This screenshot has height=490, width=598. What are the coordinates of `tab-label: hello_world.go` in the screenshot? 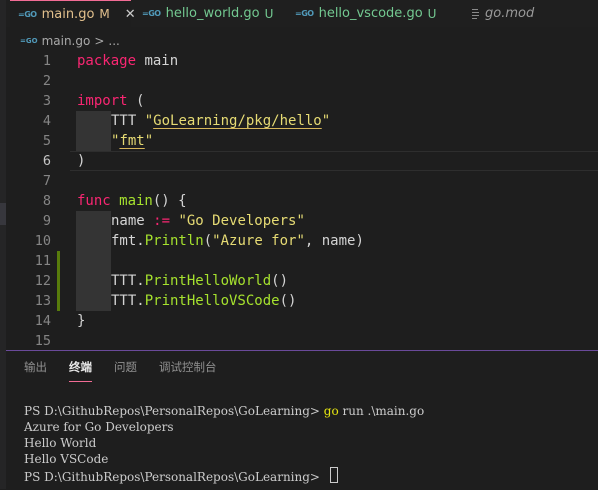 It's located at (212, 13).